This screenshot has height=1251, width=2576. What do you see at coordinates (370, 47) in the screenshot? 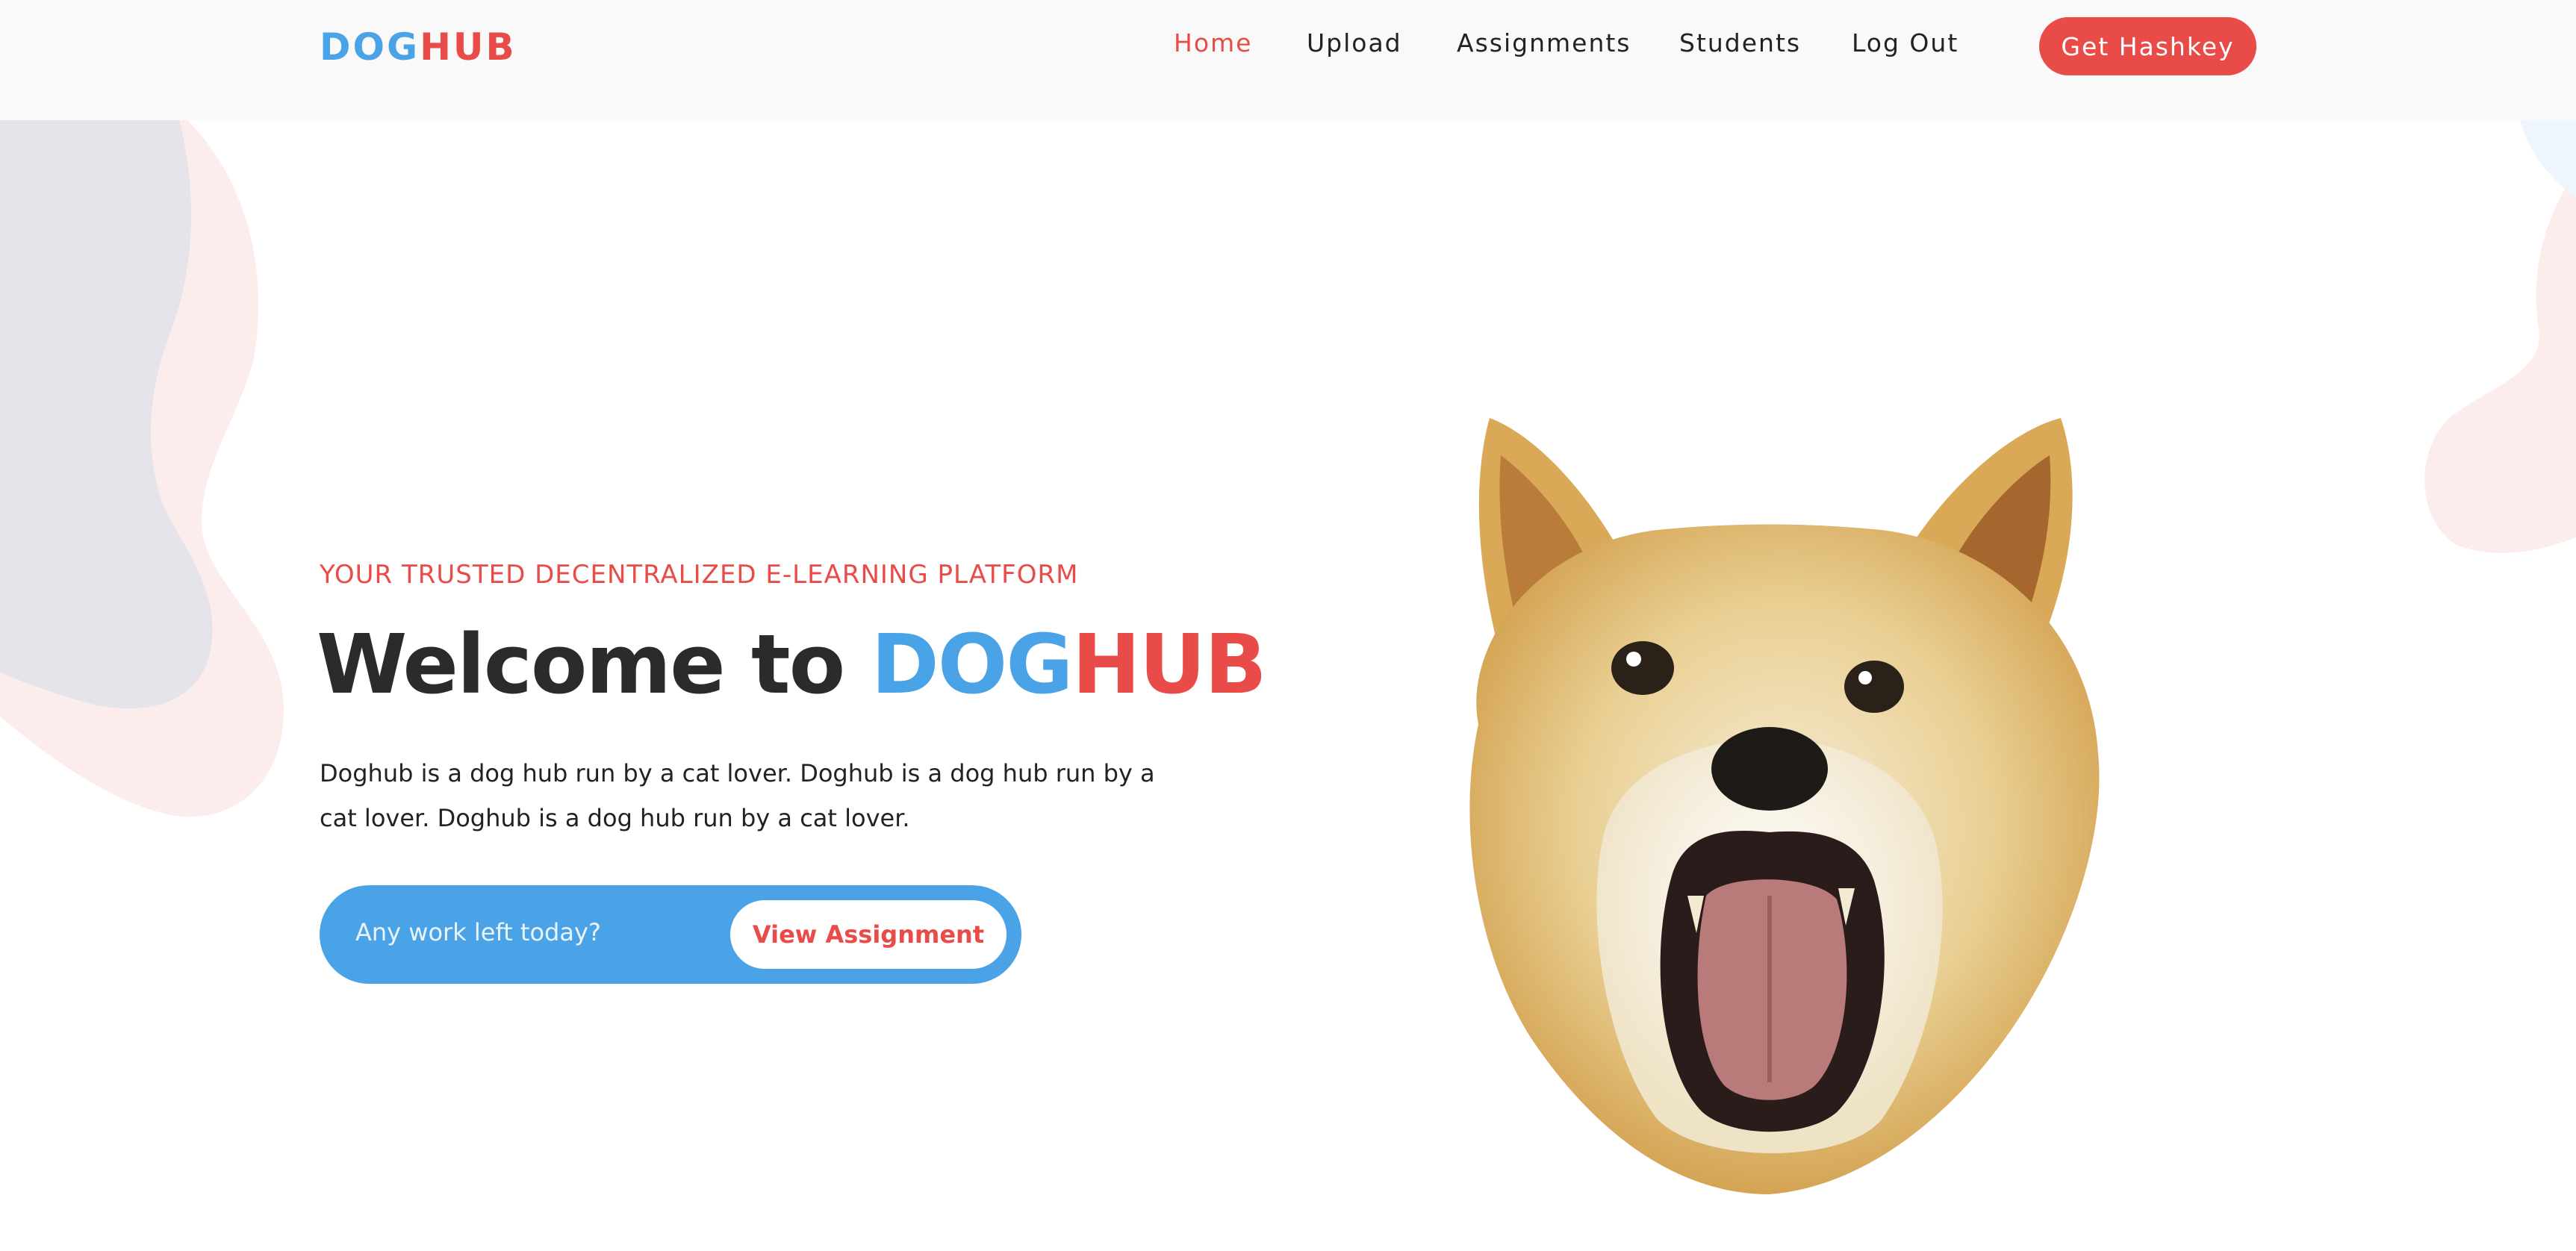
I see `logo-part-dog: DOG` at bounding box center [370, 47].